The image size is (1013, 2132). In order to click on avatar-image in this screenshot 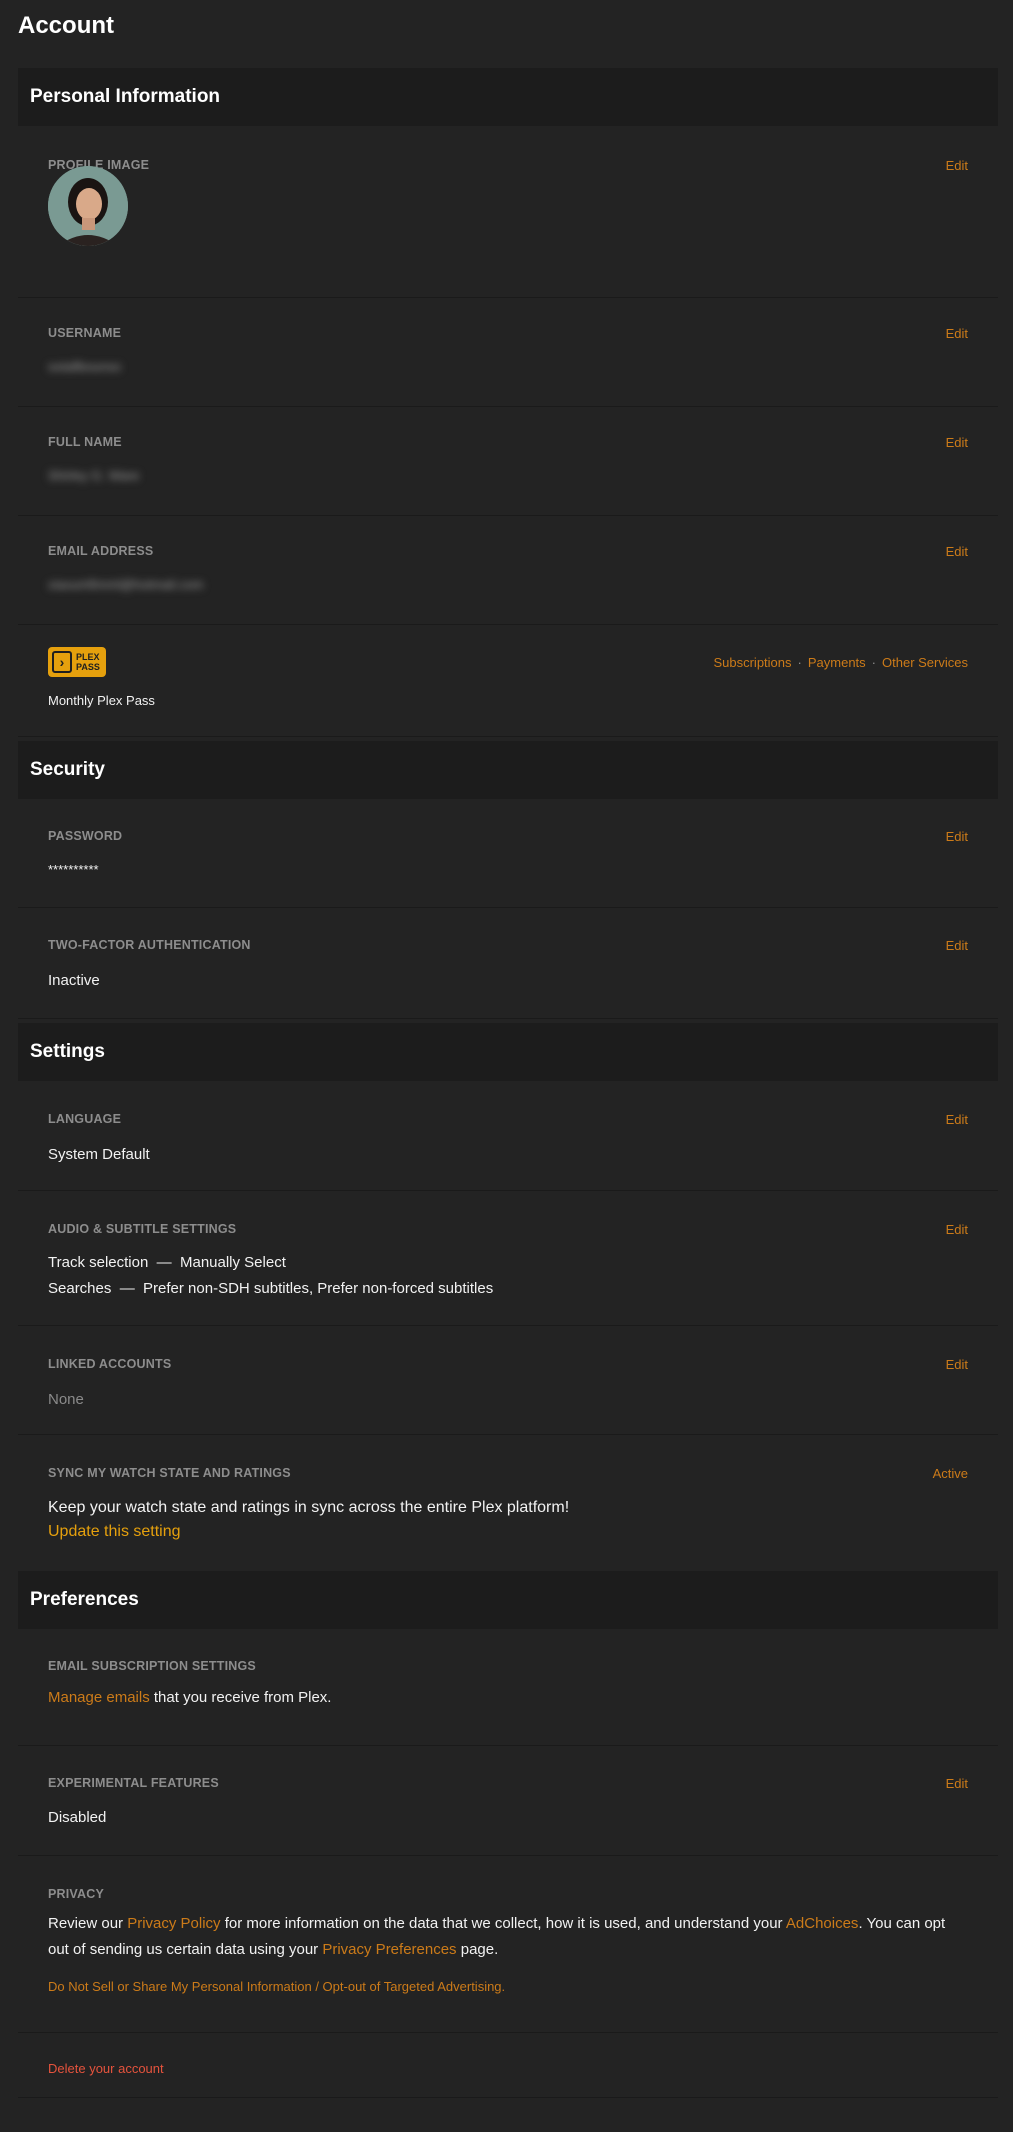, I will do `click(88, 206)`.